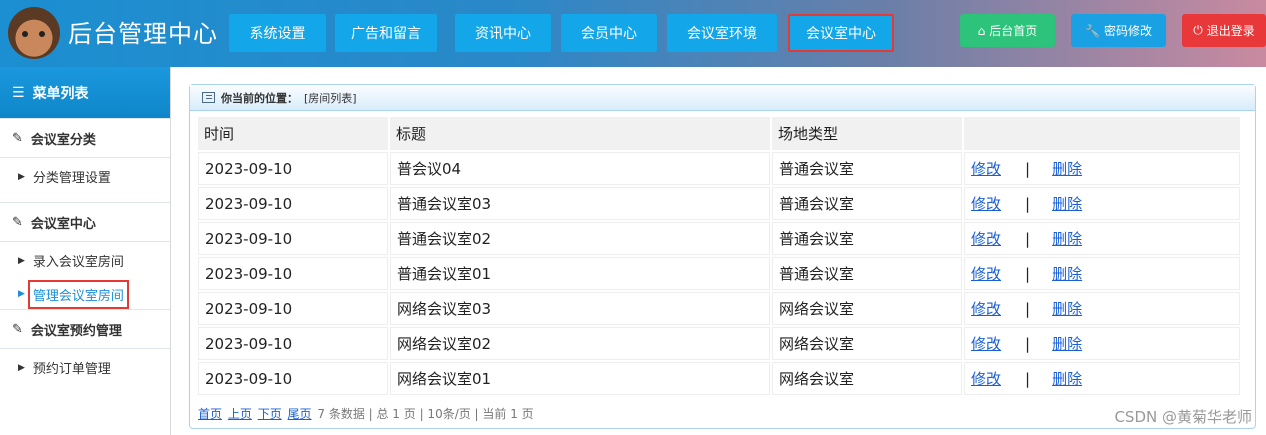 This screenshot has width=1266, height=435. I want to click on sidebar-group-label: 会议室预约管理, so click(76, 331).